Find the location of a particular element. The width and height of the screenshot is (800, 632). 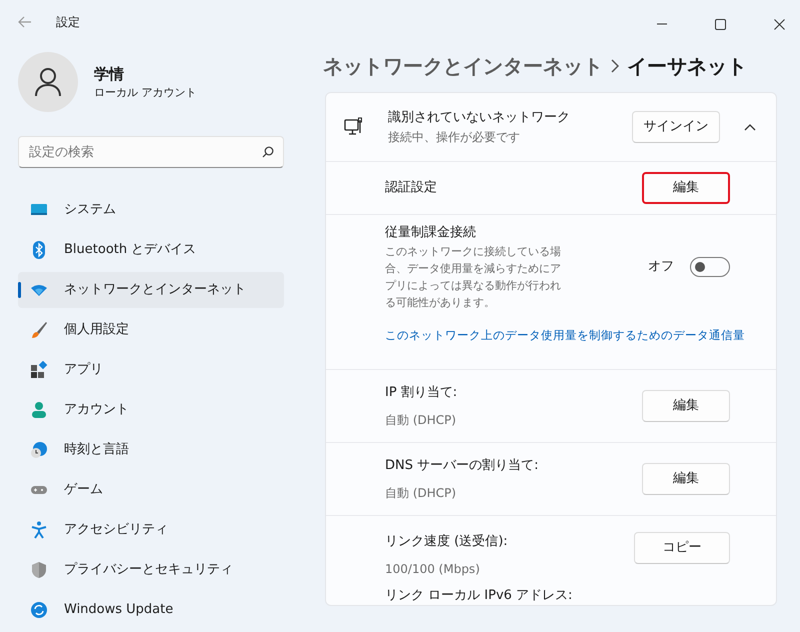

setting-label: 認証設定 is located at coordinates (411, 188).